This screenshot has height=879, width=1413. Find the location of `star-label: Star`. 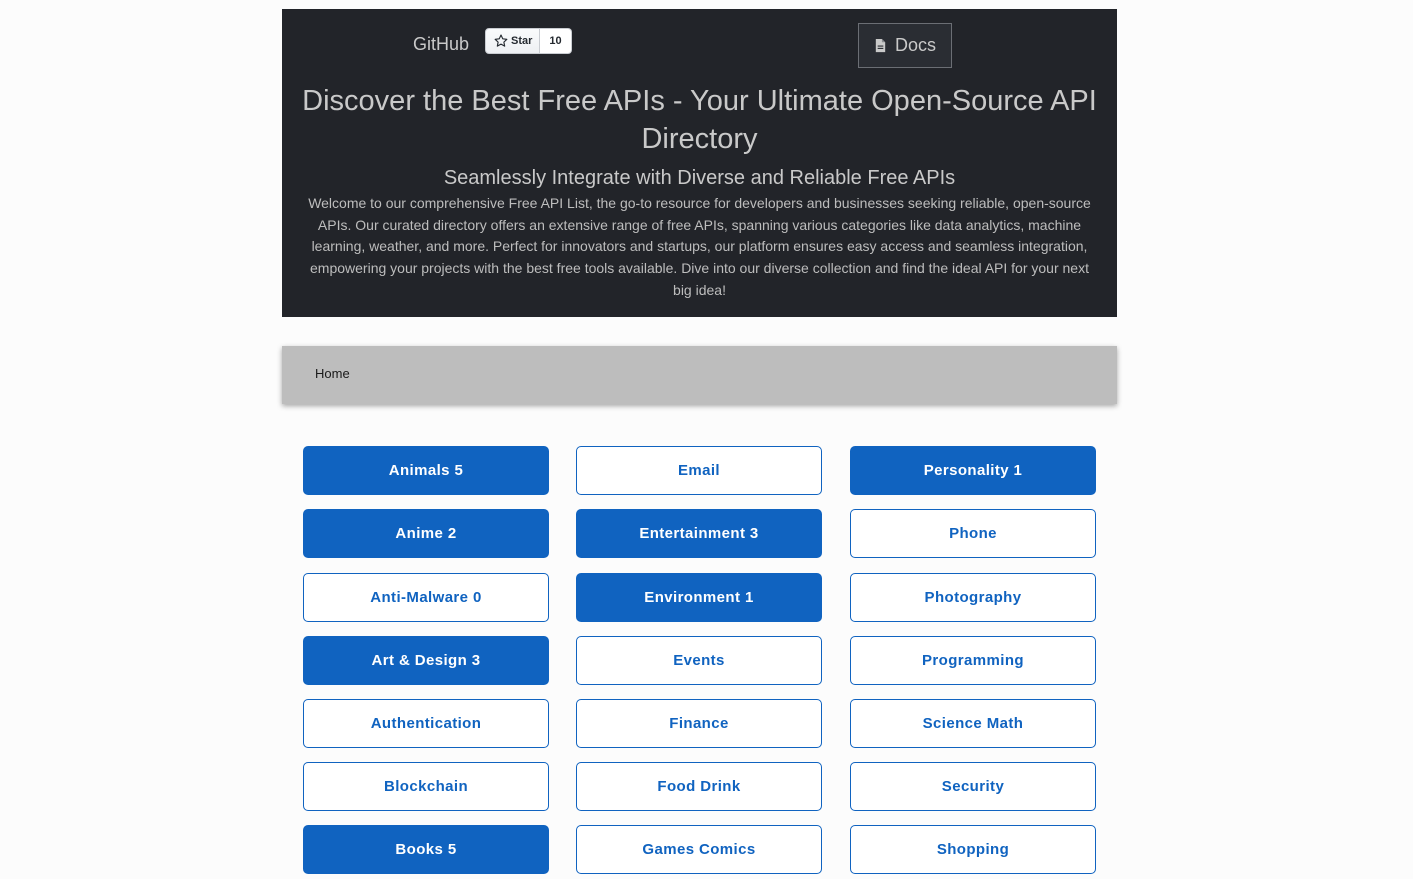

star-label: Star is located at coordinates (522, 41).